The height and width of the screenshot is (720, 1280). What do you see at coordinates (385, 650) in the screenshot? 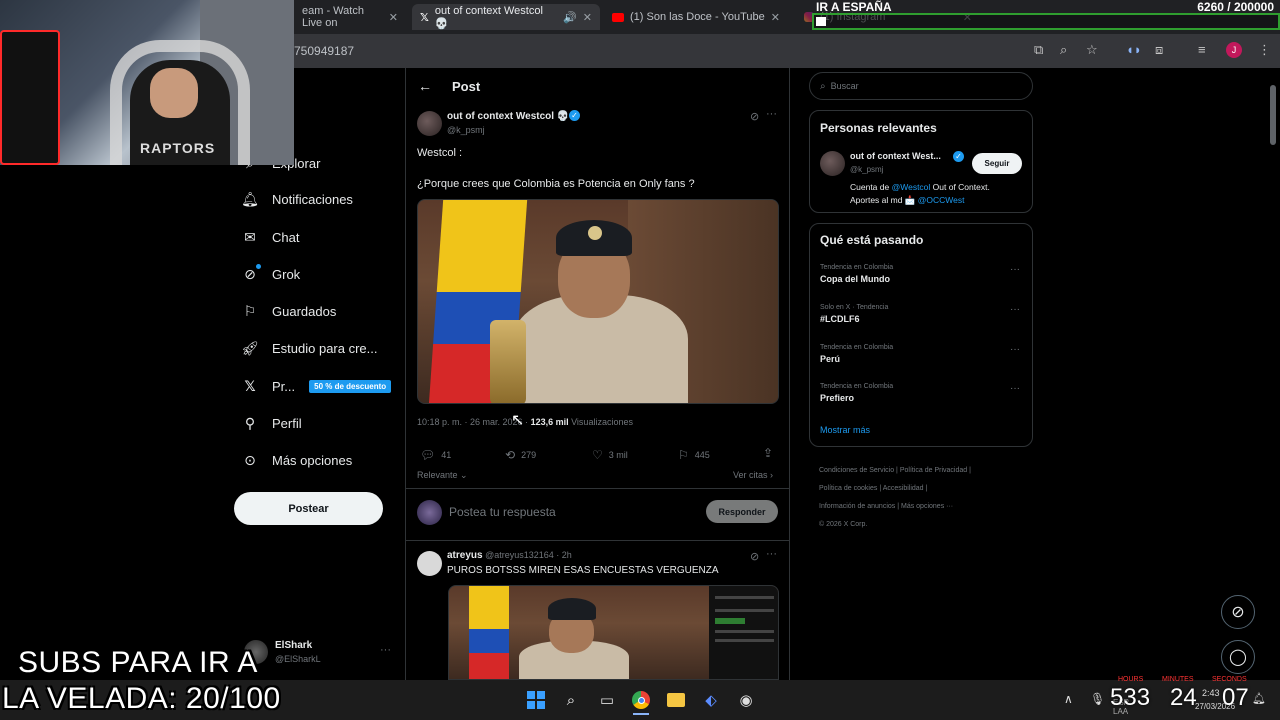
I see `account-menu-icon: ···` at bounding box center [385, 650].